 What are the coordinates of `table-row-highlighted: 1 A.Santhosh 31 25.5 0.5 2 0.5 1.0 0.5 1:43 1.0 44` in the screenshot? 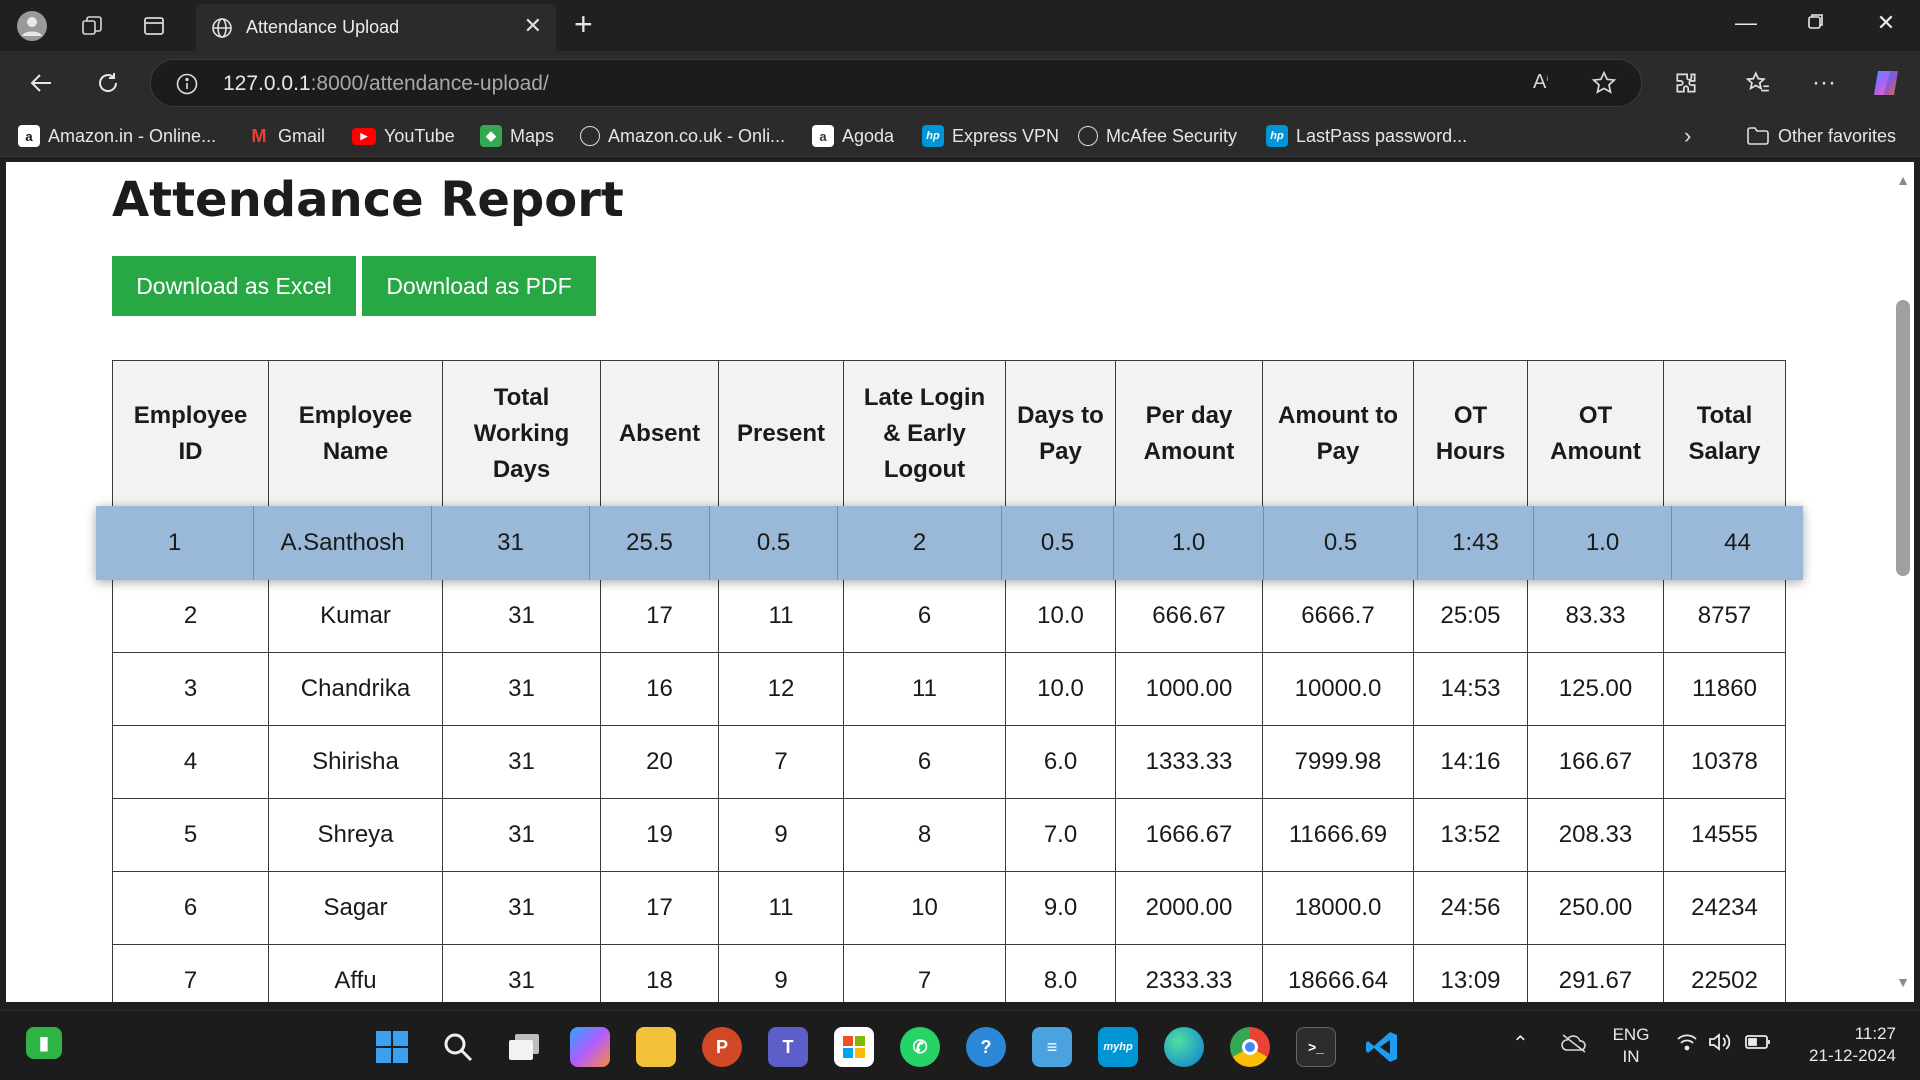 It's located at (949, 543).